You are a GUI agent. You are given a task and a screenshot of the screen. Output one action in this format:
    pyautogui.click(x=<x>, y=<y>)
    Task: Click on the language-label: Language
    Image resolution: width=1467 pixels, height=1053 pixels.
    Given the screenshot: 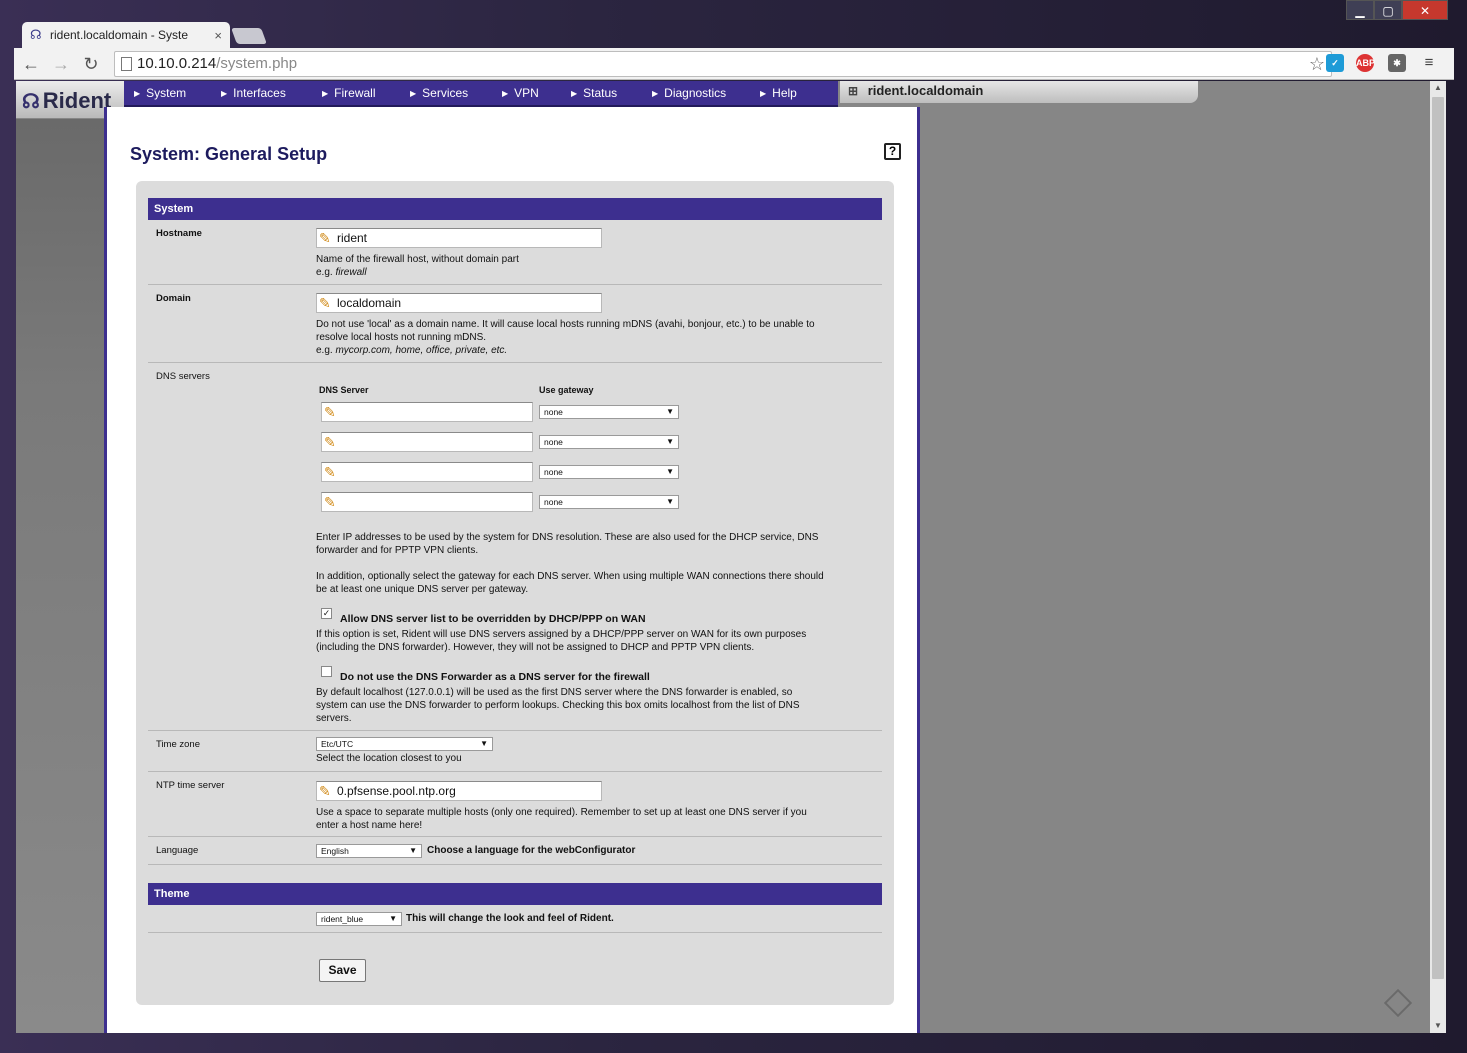 What is the action you would take?
    pyautogui.click(x=177, y=850)
    